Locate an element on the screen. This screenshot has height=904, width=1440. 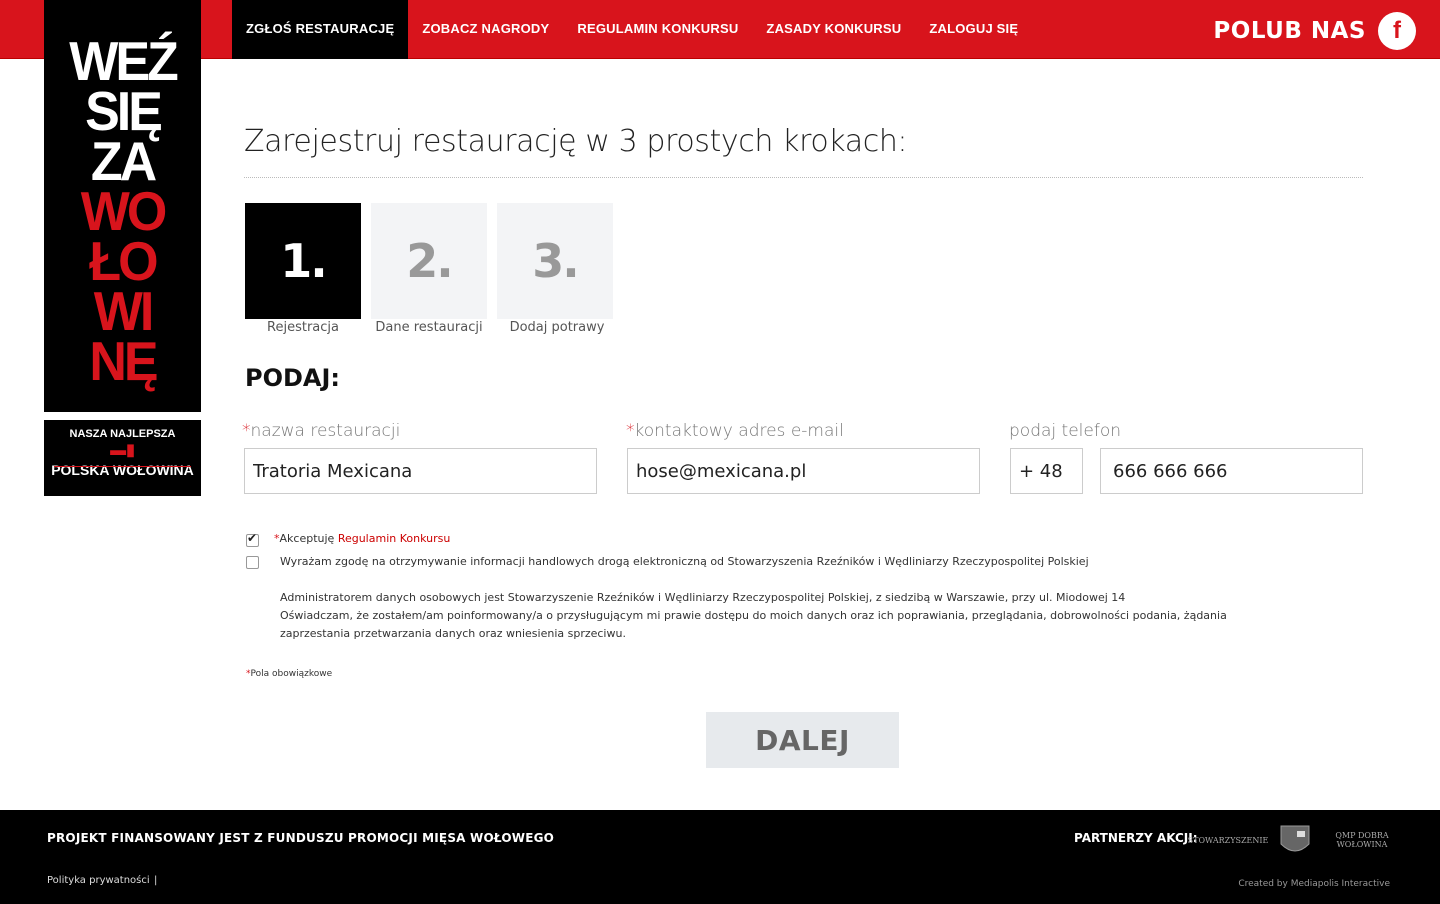
badge-top-text: NASZA NAJLEPSZA is located at coordinates (122, 434).